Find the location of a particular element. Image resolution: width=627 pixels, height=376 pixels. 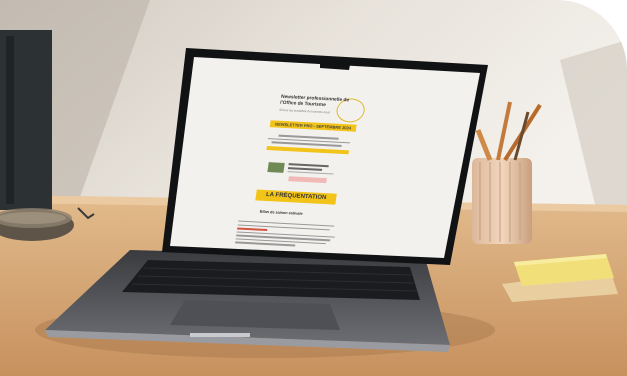

newsletter-thumbnail is located at coordinates (276, 167).